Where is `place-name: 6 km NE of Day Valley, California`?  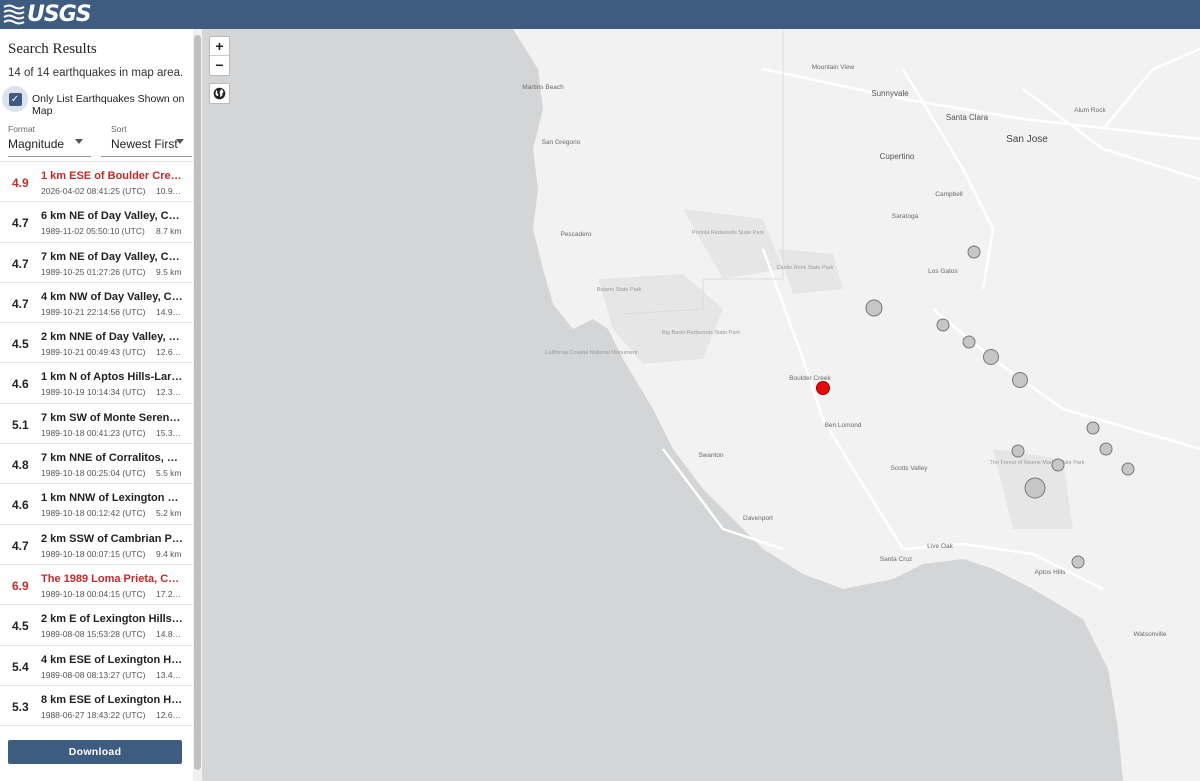 place-name: 6 km NE of Day Valley, California is located at coordinates (112, 216).